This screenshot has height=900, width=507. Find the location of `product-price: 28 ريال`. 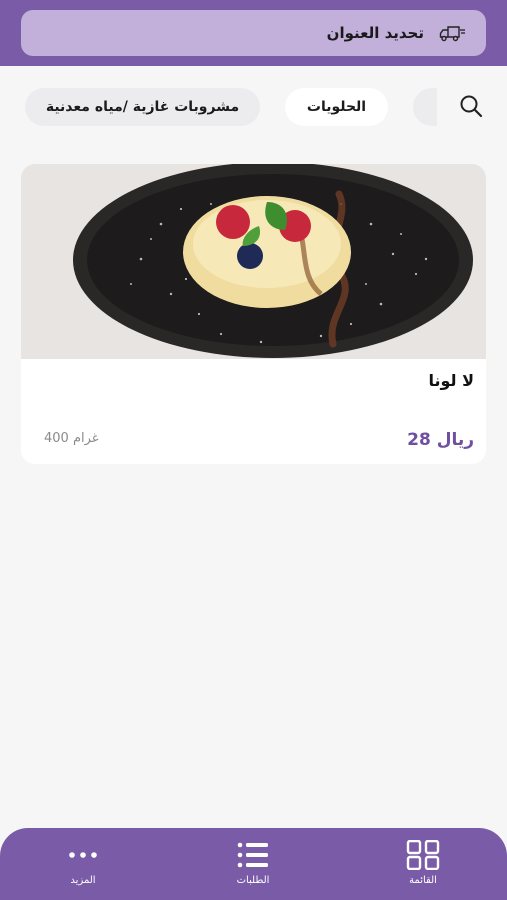

product-price: 28 ريال is located at coordinates (440, 440).